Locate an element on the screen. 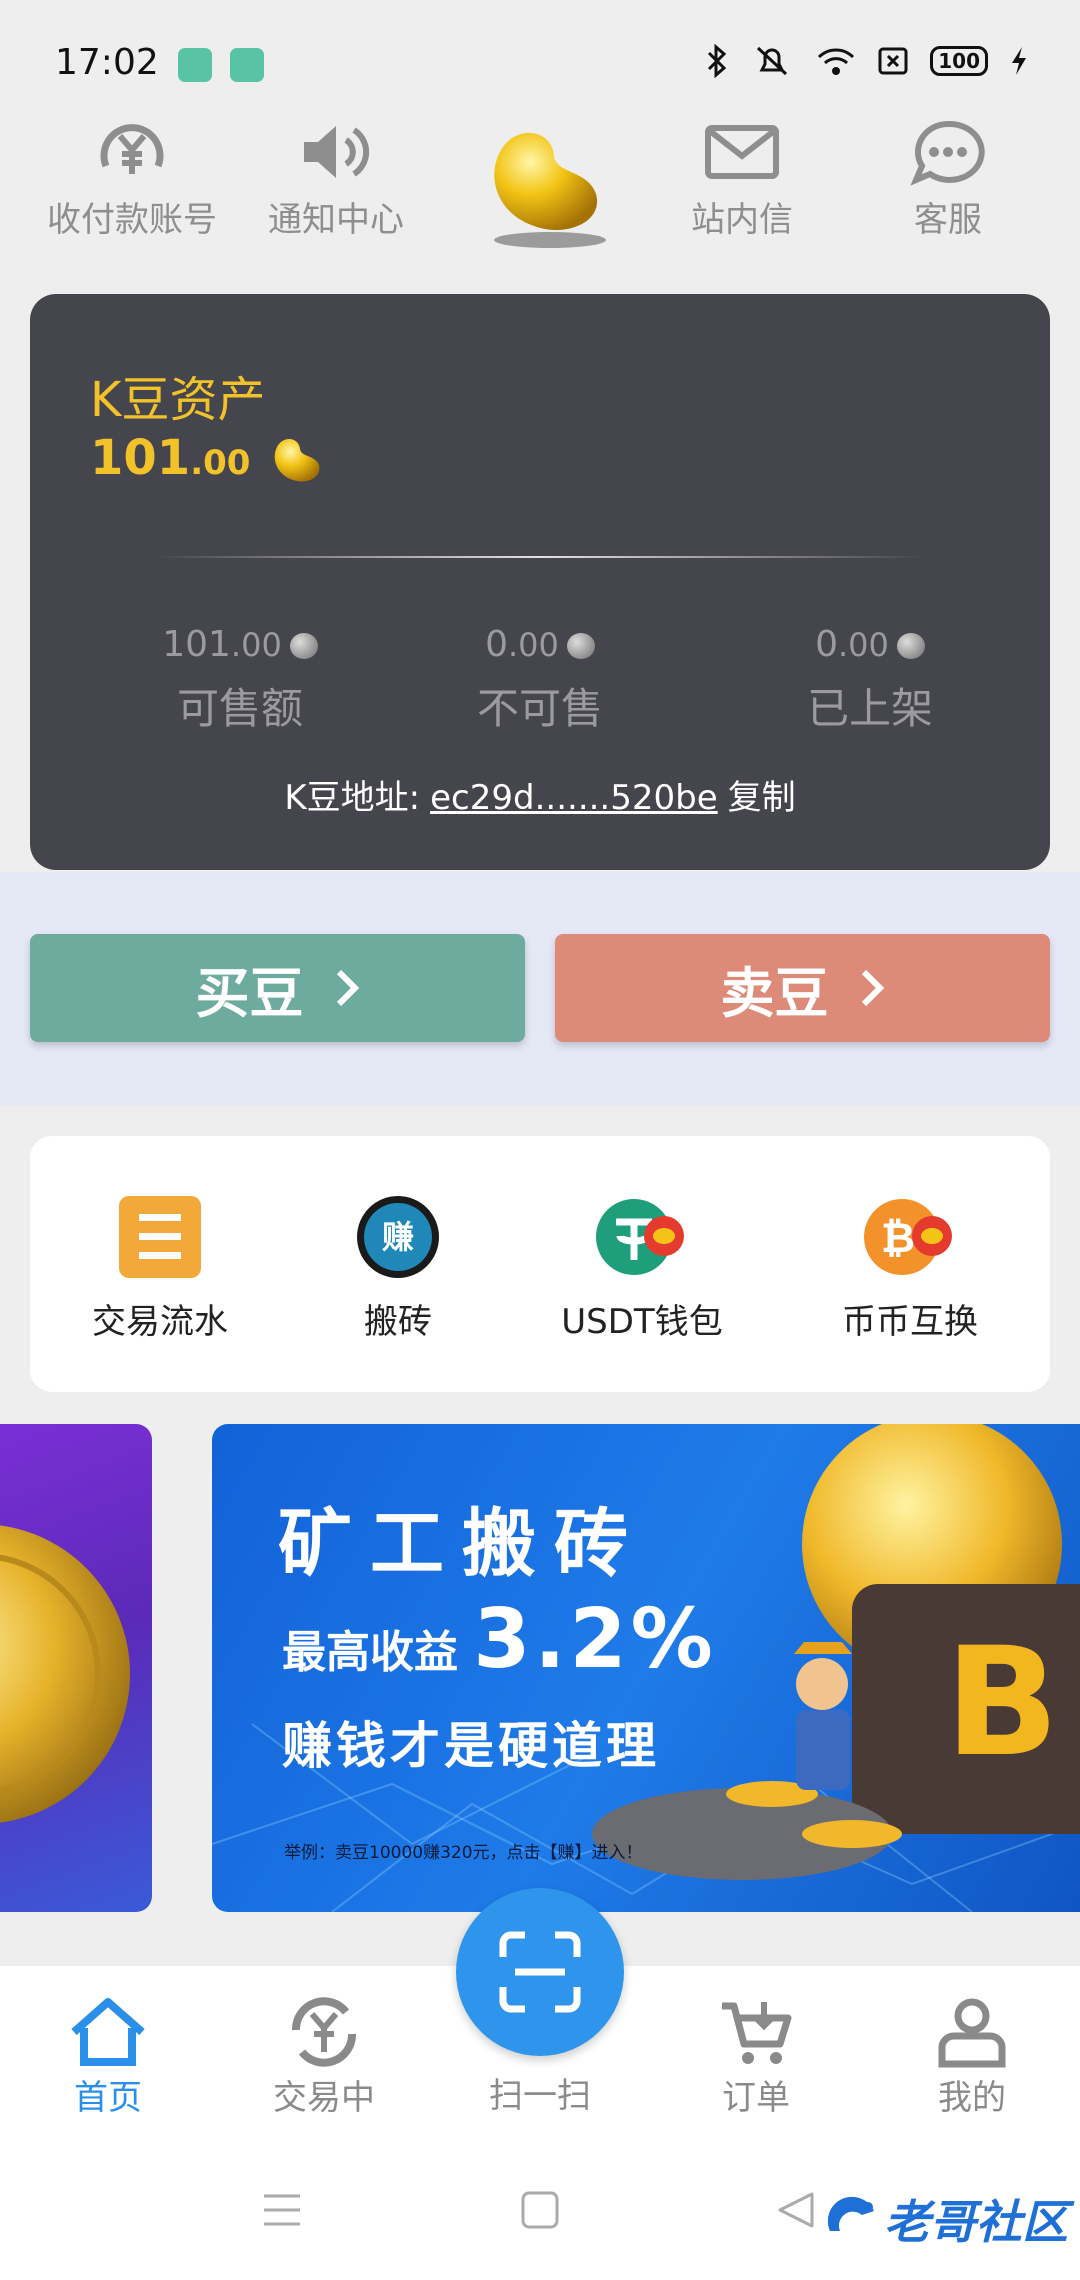 This screenshot has height=2280, width=1080. banner-slogan: 赚钱才是硬道理 is located at coordinates (471, 1746).